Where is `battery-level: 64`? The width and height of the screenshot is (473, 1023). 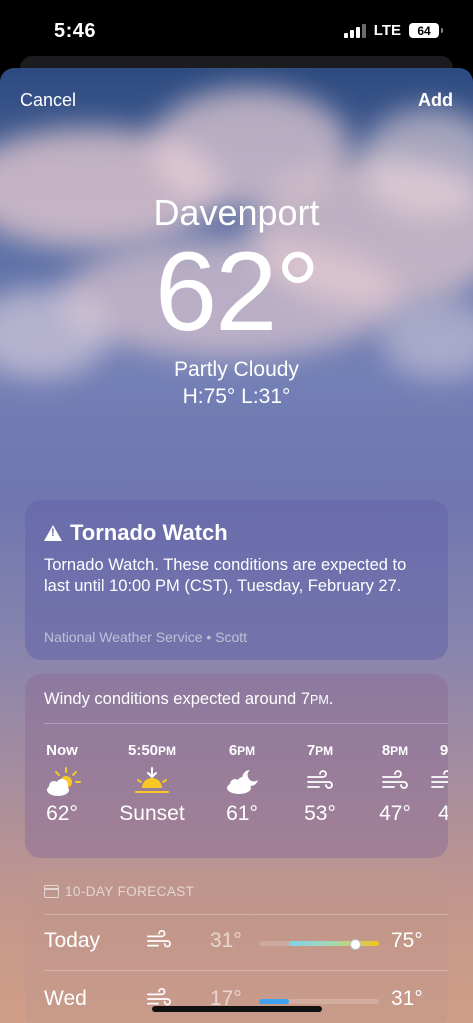
battery-level: 64 is located at coordinates (424, 30).